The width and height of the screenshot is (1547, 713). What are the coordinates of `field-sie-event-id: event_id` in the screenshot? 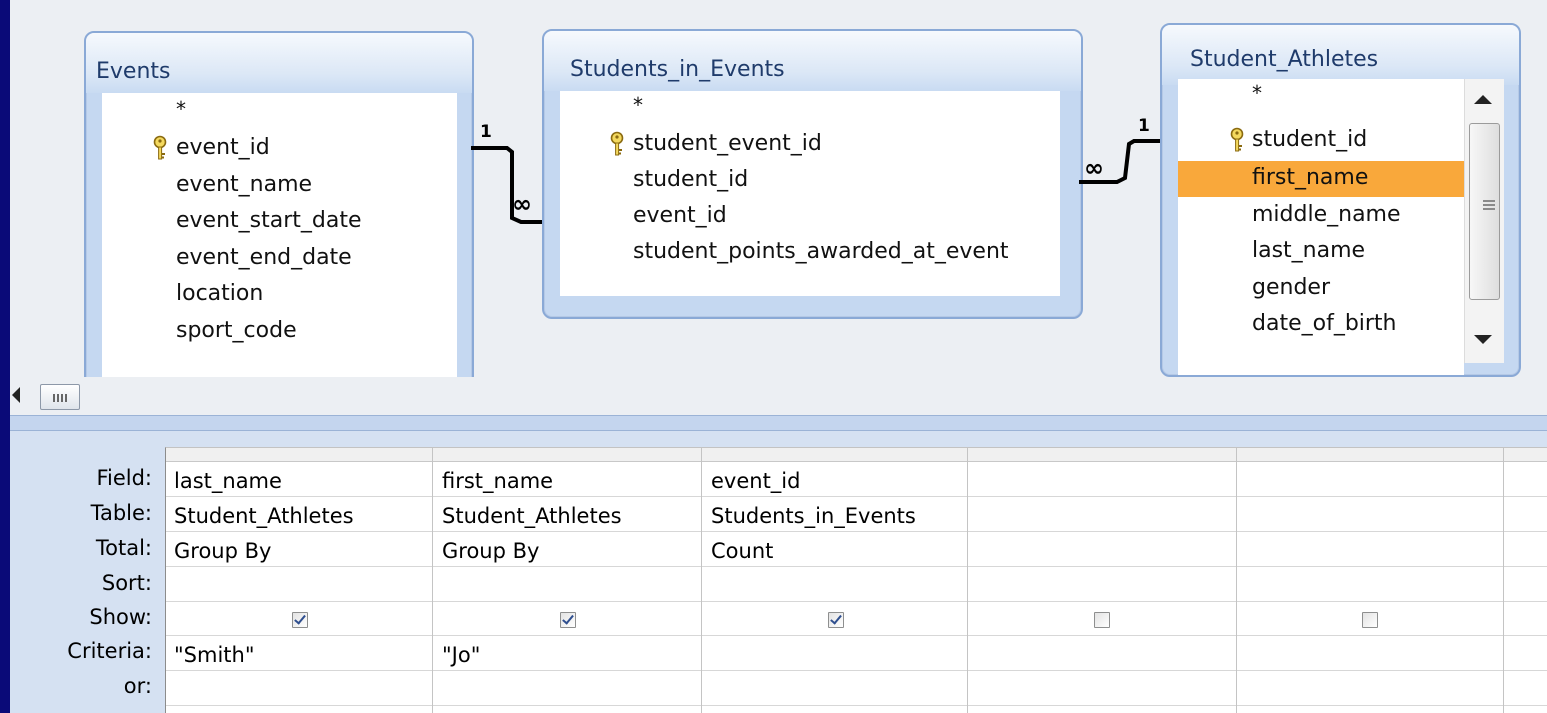 It's located at (810, 217).